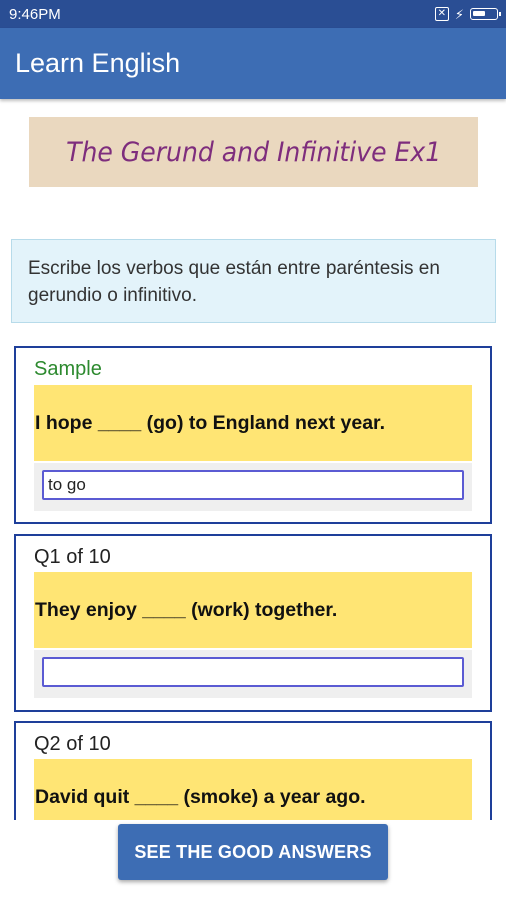 The width and height of the screenshot is (506, 900). What do you see at coordinates (467, 14) in the screenshot?
I see `status-icons: ✕ ⚡` at bounding box center [467, 14].